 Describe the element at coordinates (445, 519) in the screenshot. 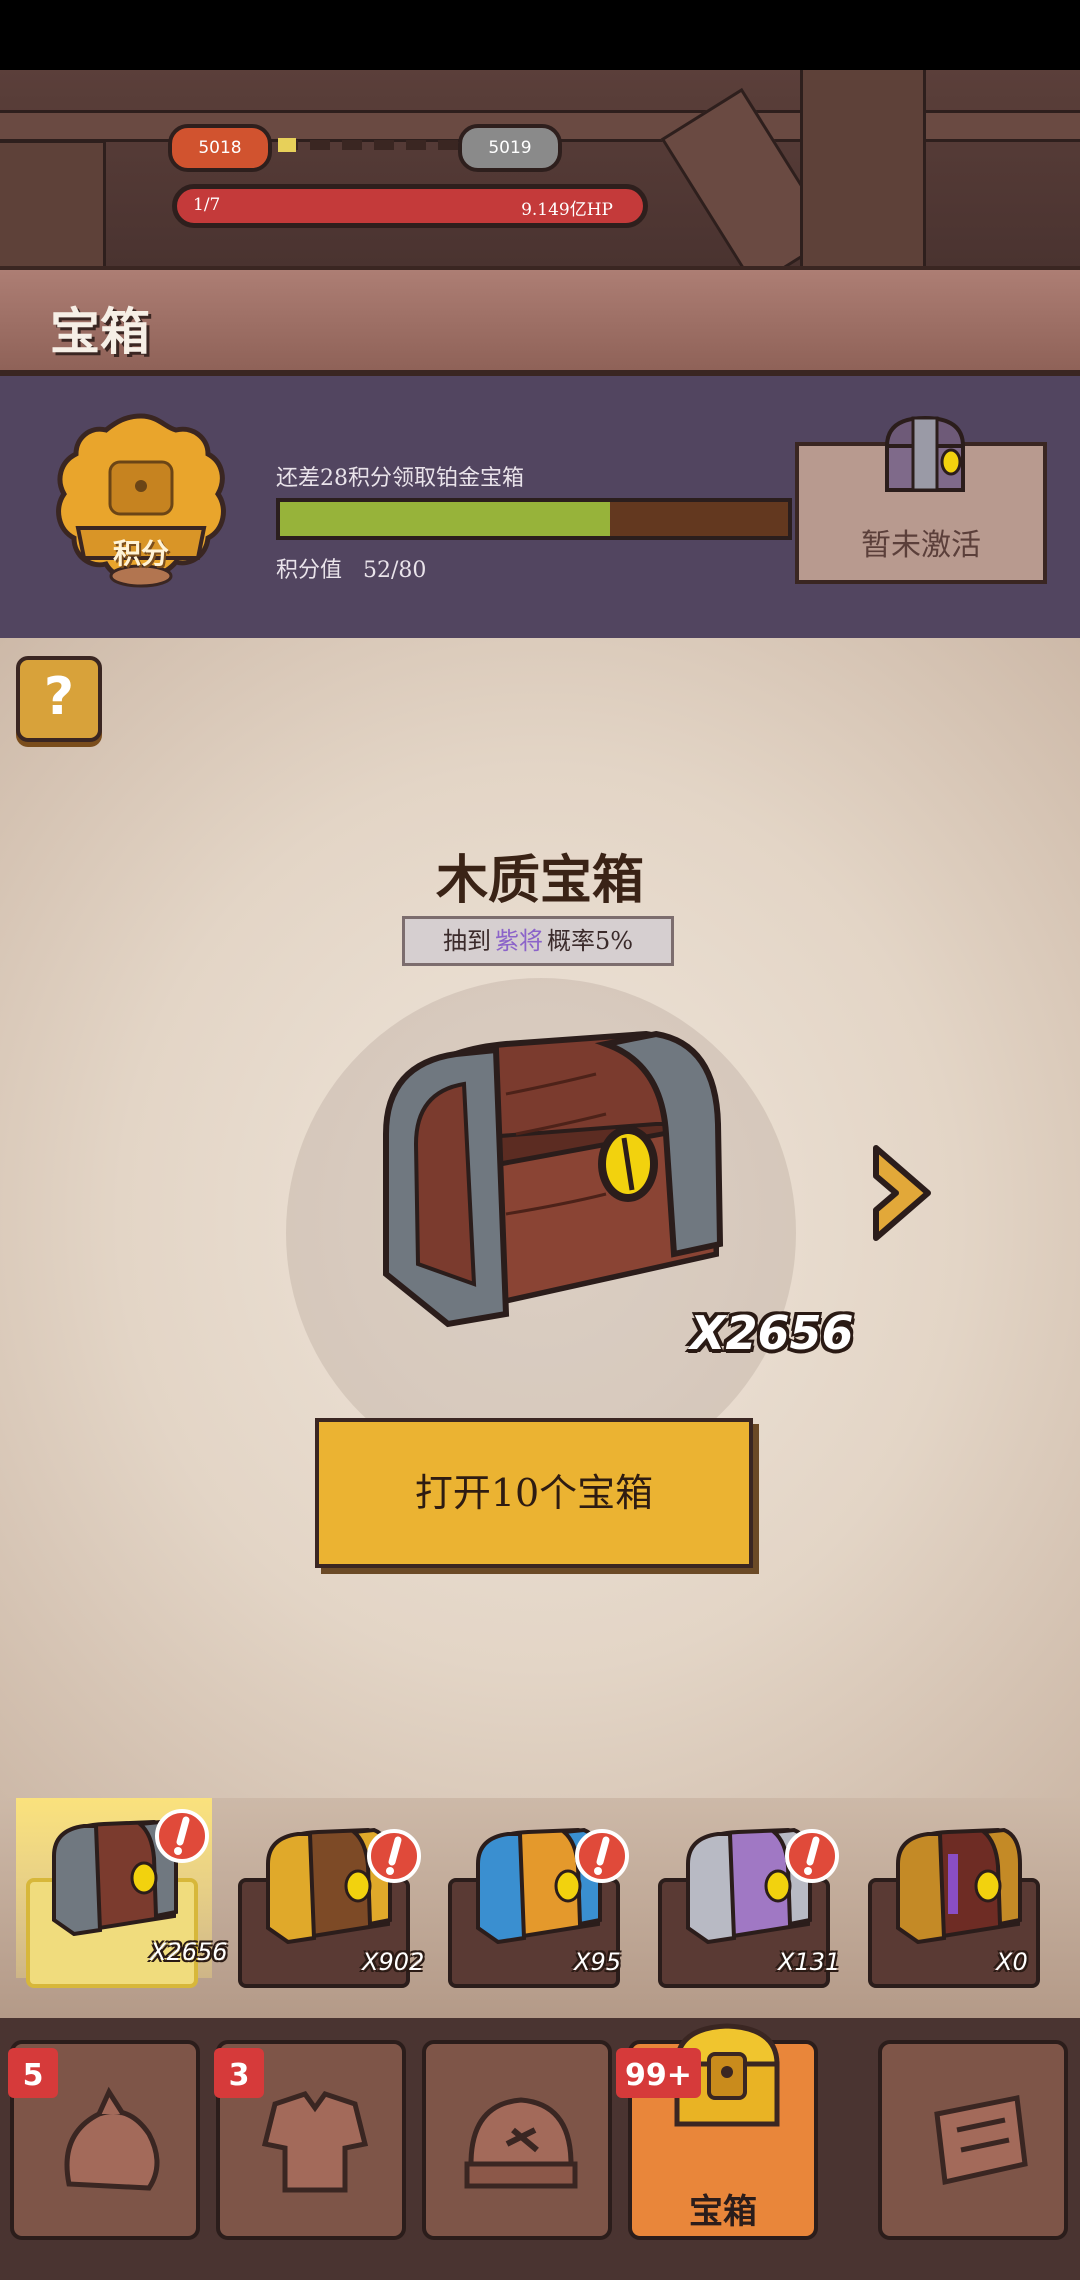

I see `points-progress-fill` at that location.